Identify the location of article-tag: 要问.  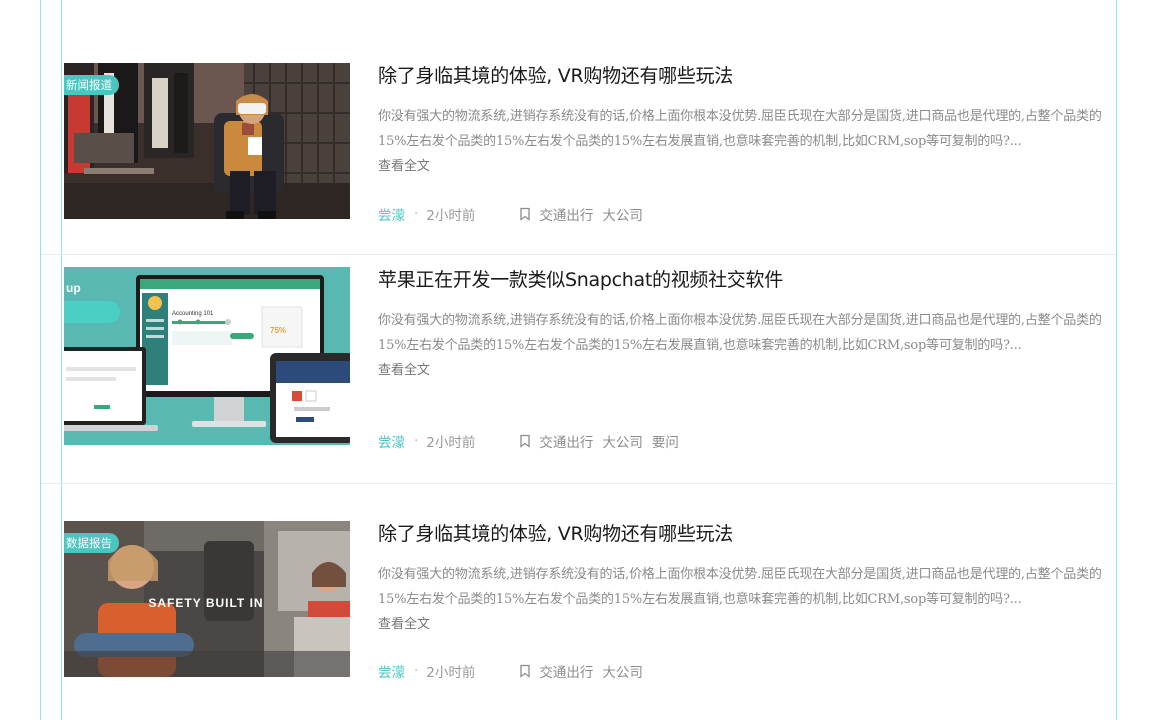
(665, 441).